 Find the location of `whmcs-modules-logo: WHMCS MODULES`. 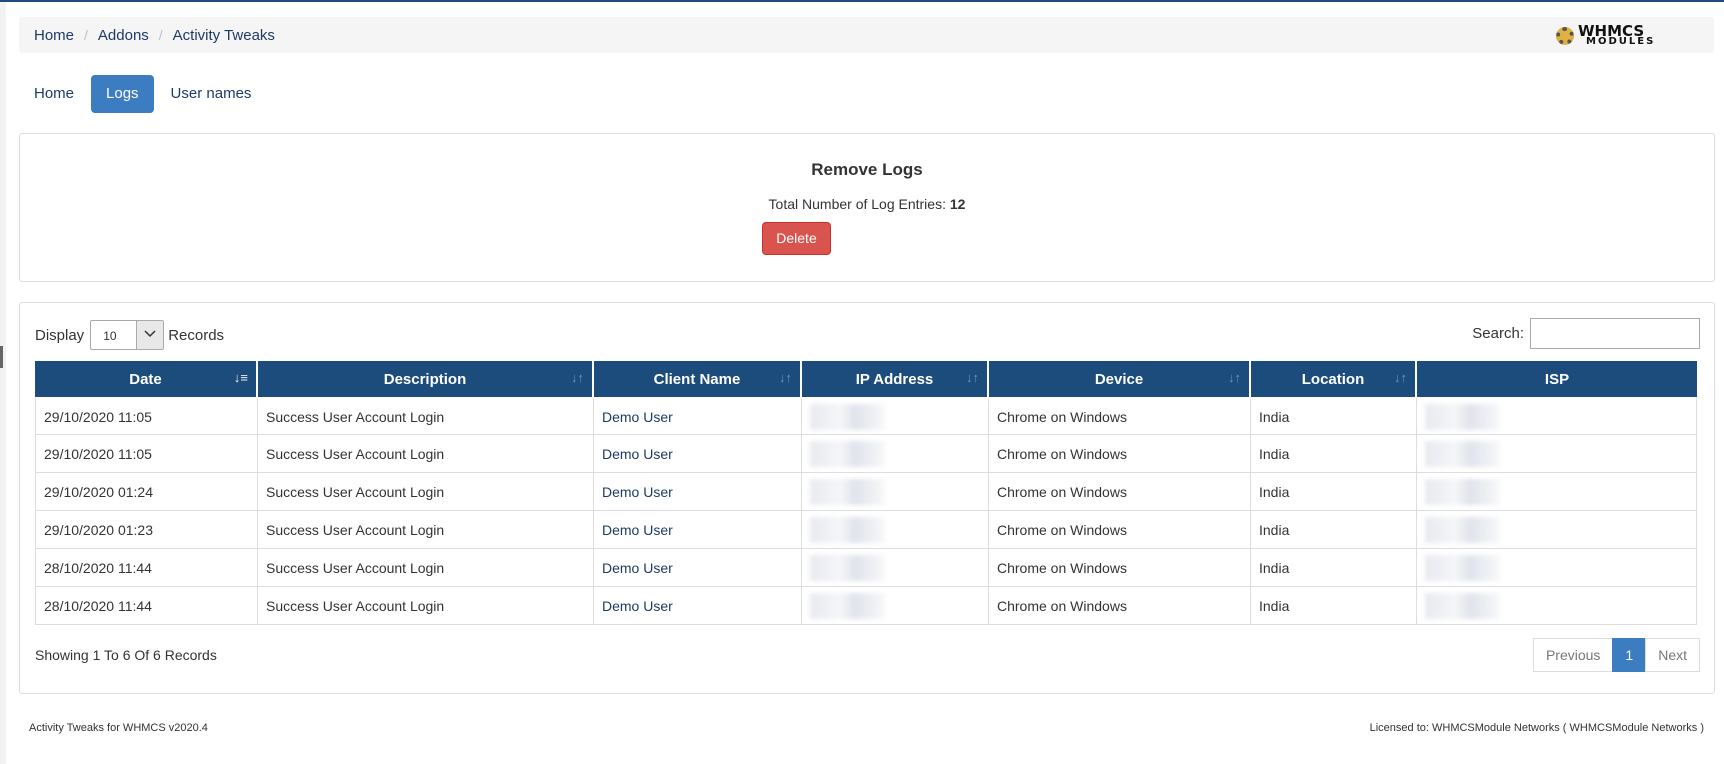

whmcs-modules-logo: WHMCS MODULES is located at coordinates (1615, 35).